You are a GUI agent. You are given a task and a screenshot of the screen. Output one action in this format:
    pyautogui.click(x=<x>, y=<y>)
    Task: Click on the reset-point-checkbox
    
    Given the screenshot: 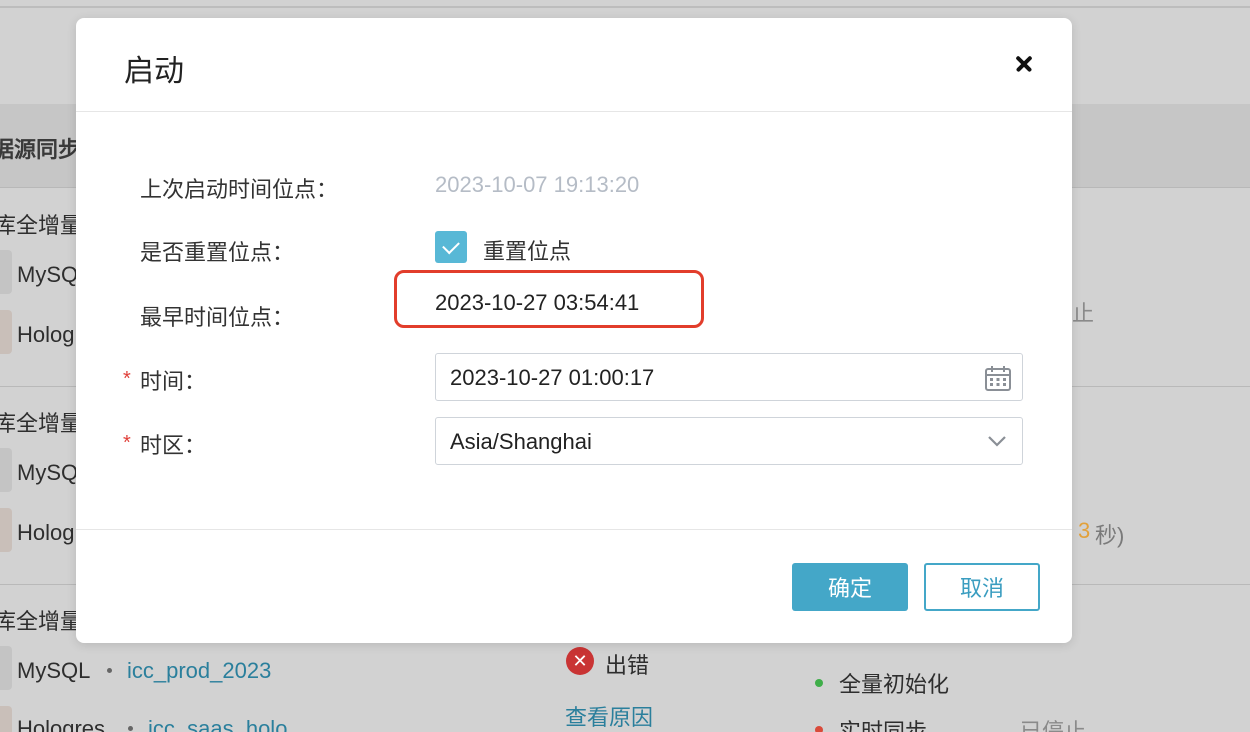 What is the action you would take?
    pyautogui.click(x=451, y=247)
    